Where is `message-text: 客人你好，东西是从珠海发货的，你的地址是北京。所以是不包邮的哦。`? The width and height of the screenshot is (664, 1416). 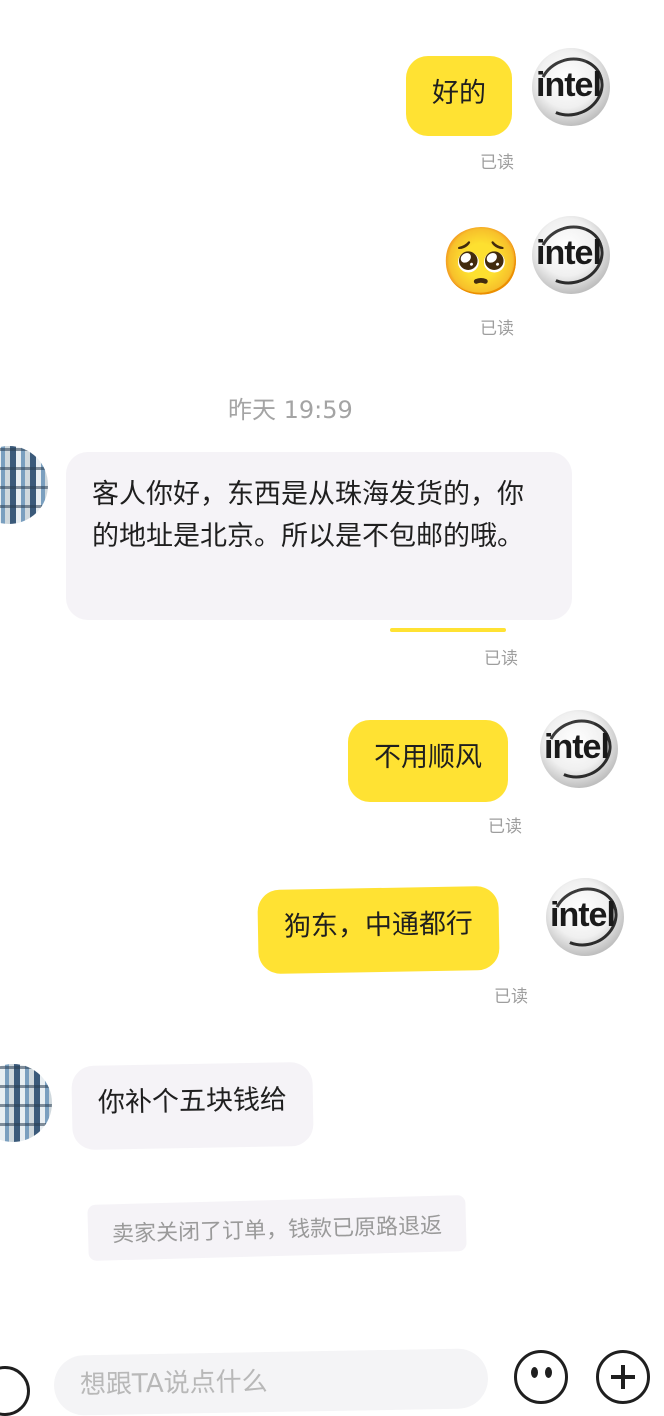 message-text: 客人你好，东西是从珠海发货的，你的地址是北京。所以是不包邮的哦。 is located at coordinates (308, 515).